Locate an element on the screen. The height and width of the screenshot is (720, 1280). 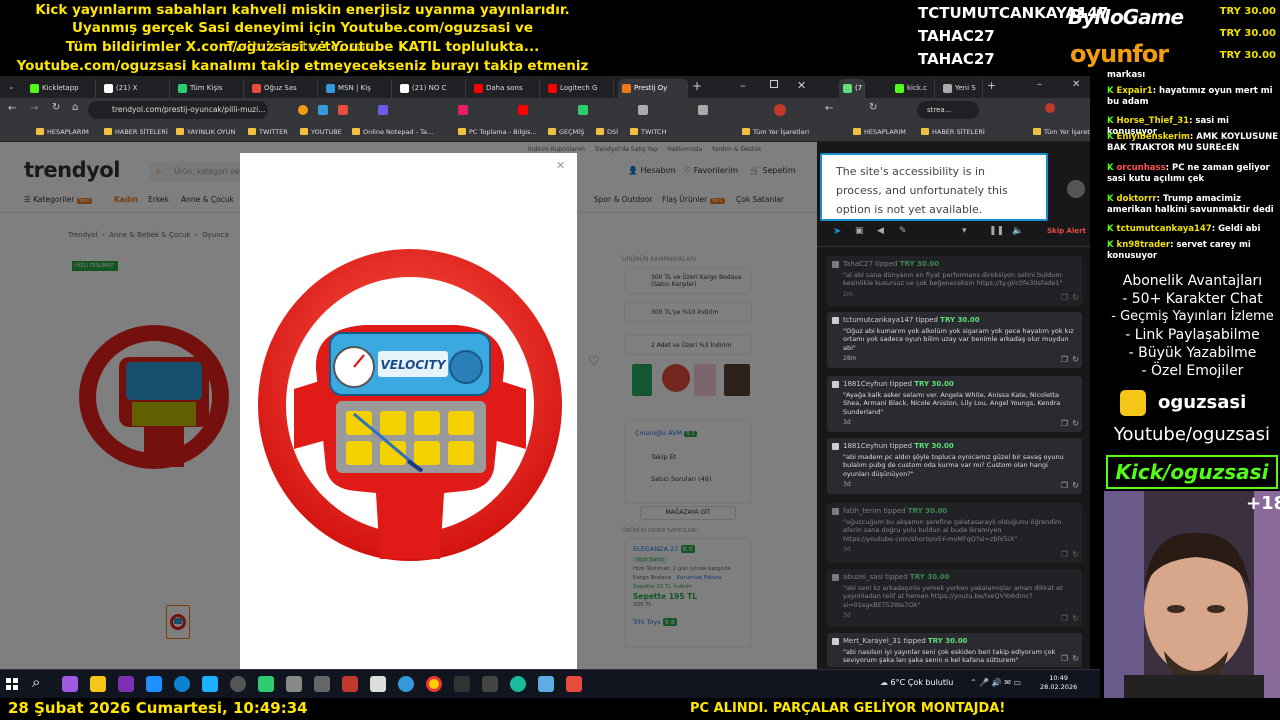
edge-icon is located at coordinates (182, 684).